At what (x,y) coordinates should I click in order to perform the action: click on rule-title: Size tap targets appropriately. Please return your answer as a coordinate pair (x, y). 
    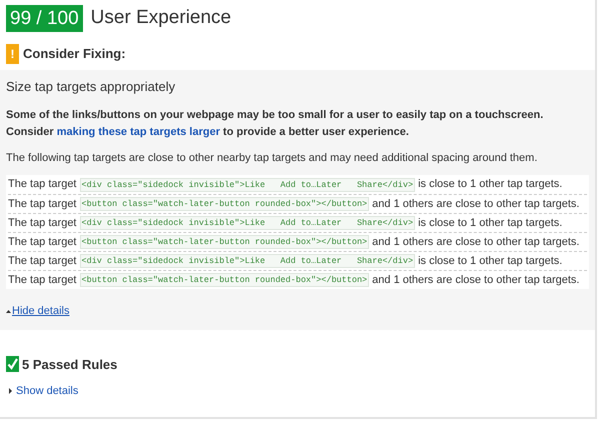
    Looking at the image, I should click on (91, 87).